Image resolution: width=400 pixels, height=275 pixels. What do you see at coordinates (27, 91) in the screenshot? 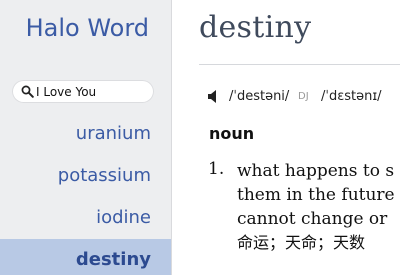
I see `search-icon` at bounding box center [27, 91].